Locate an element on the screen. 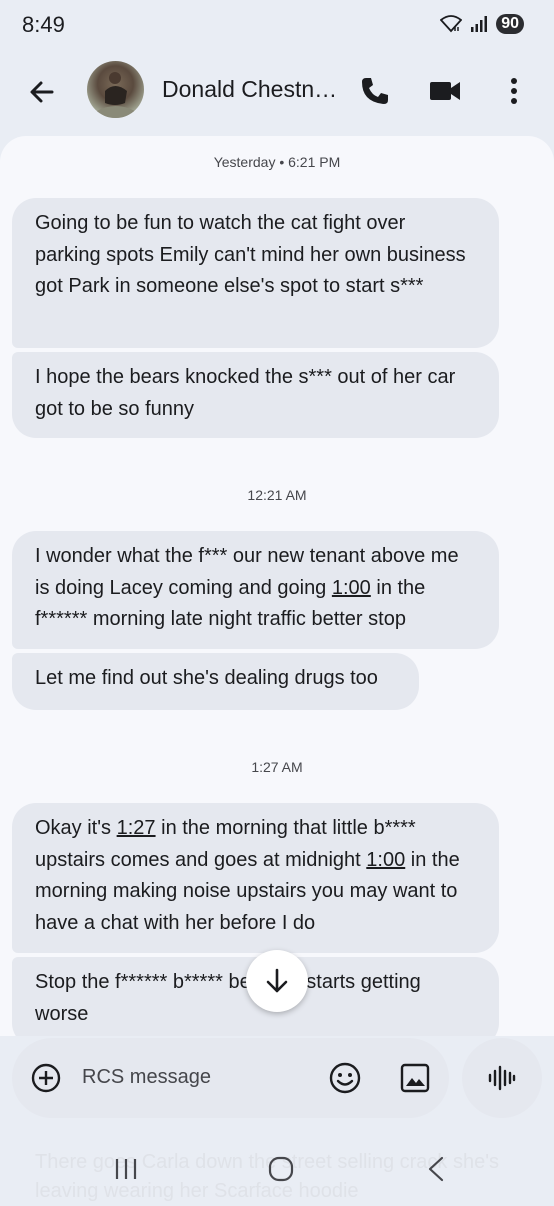 This screenshot has height=1206, width=554. voice-message-button is located at coordinates (502, 1078).